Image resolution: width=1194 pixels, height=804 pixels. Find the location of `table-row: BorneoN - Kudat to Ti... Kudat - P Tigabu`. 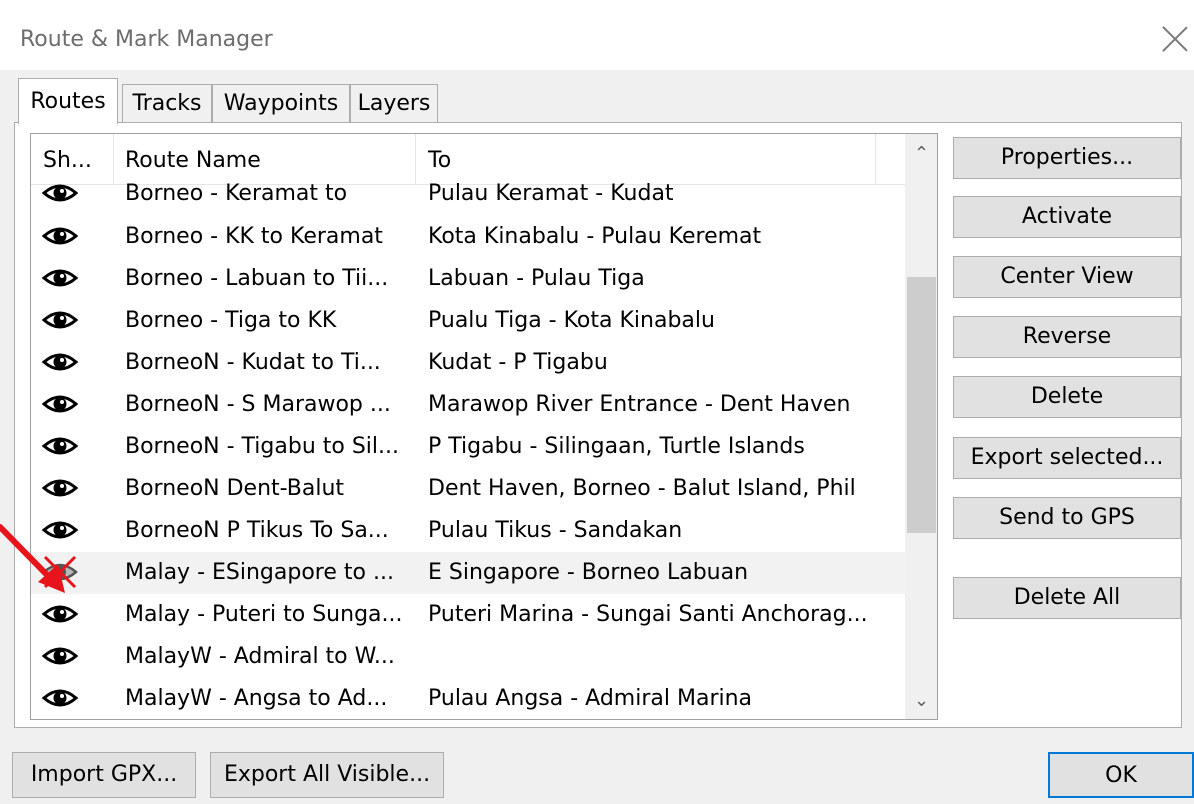

table-row: BorneoN - Kudat to Ti... Kudat - P Tigabu is located at coordinates (468, 363).